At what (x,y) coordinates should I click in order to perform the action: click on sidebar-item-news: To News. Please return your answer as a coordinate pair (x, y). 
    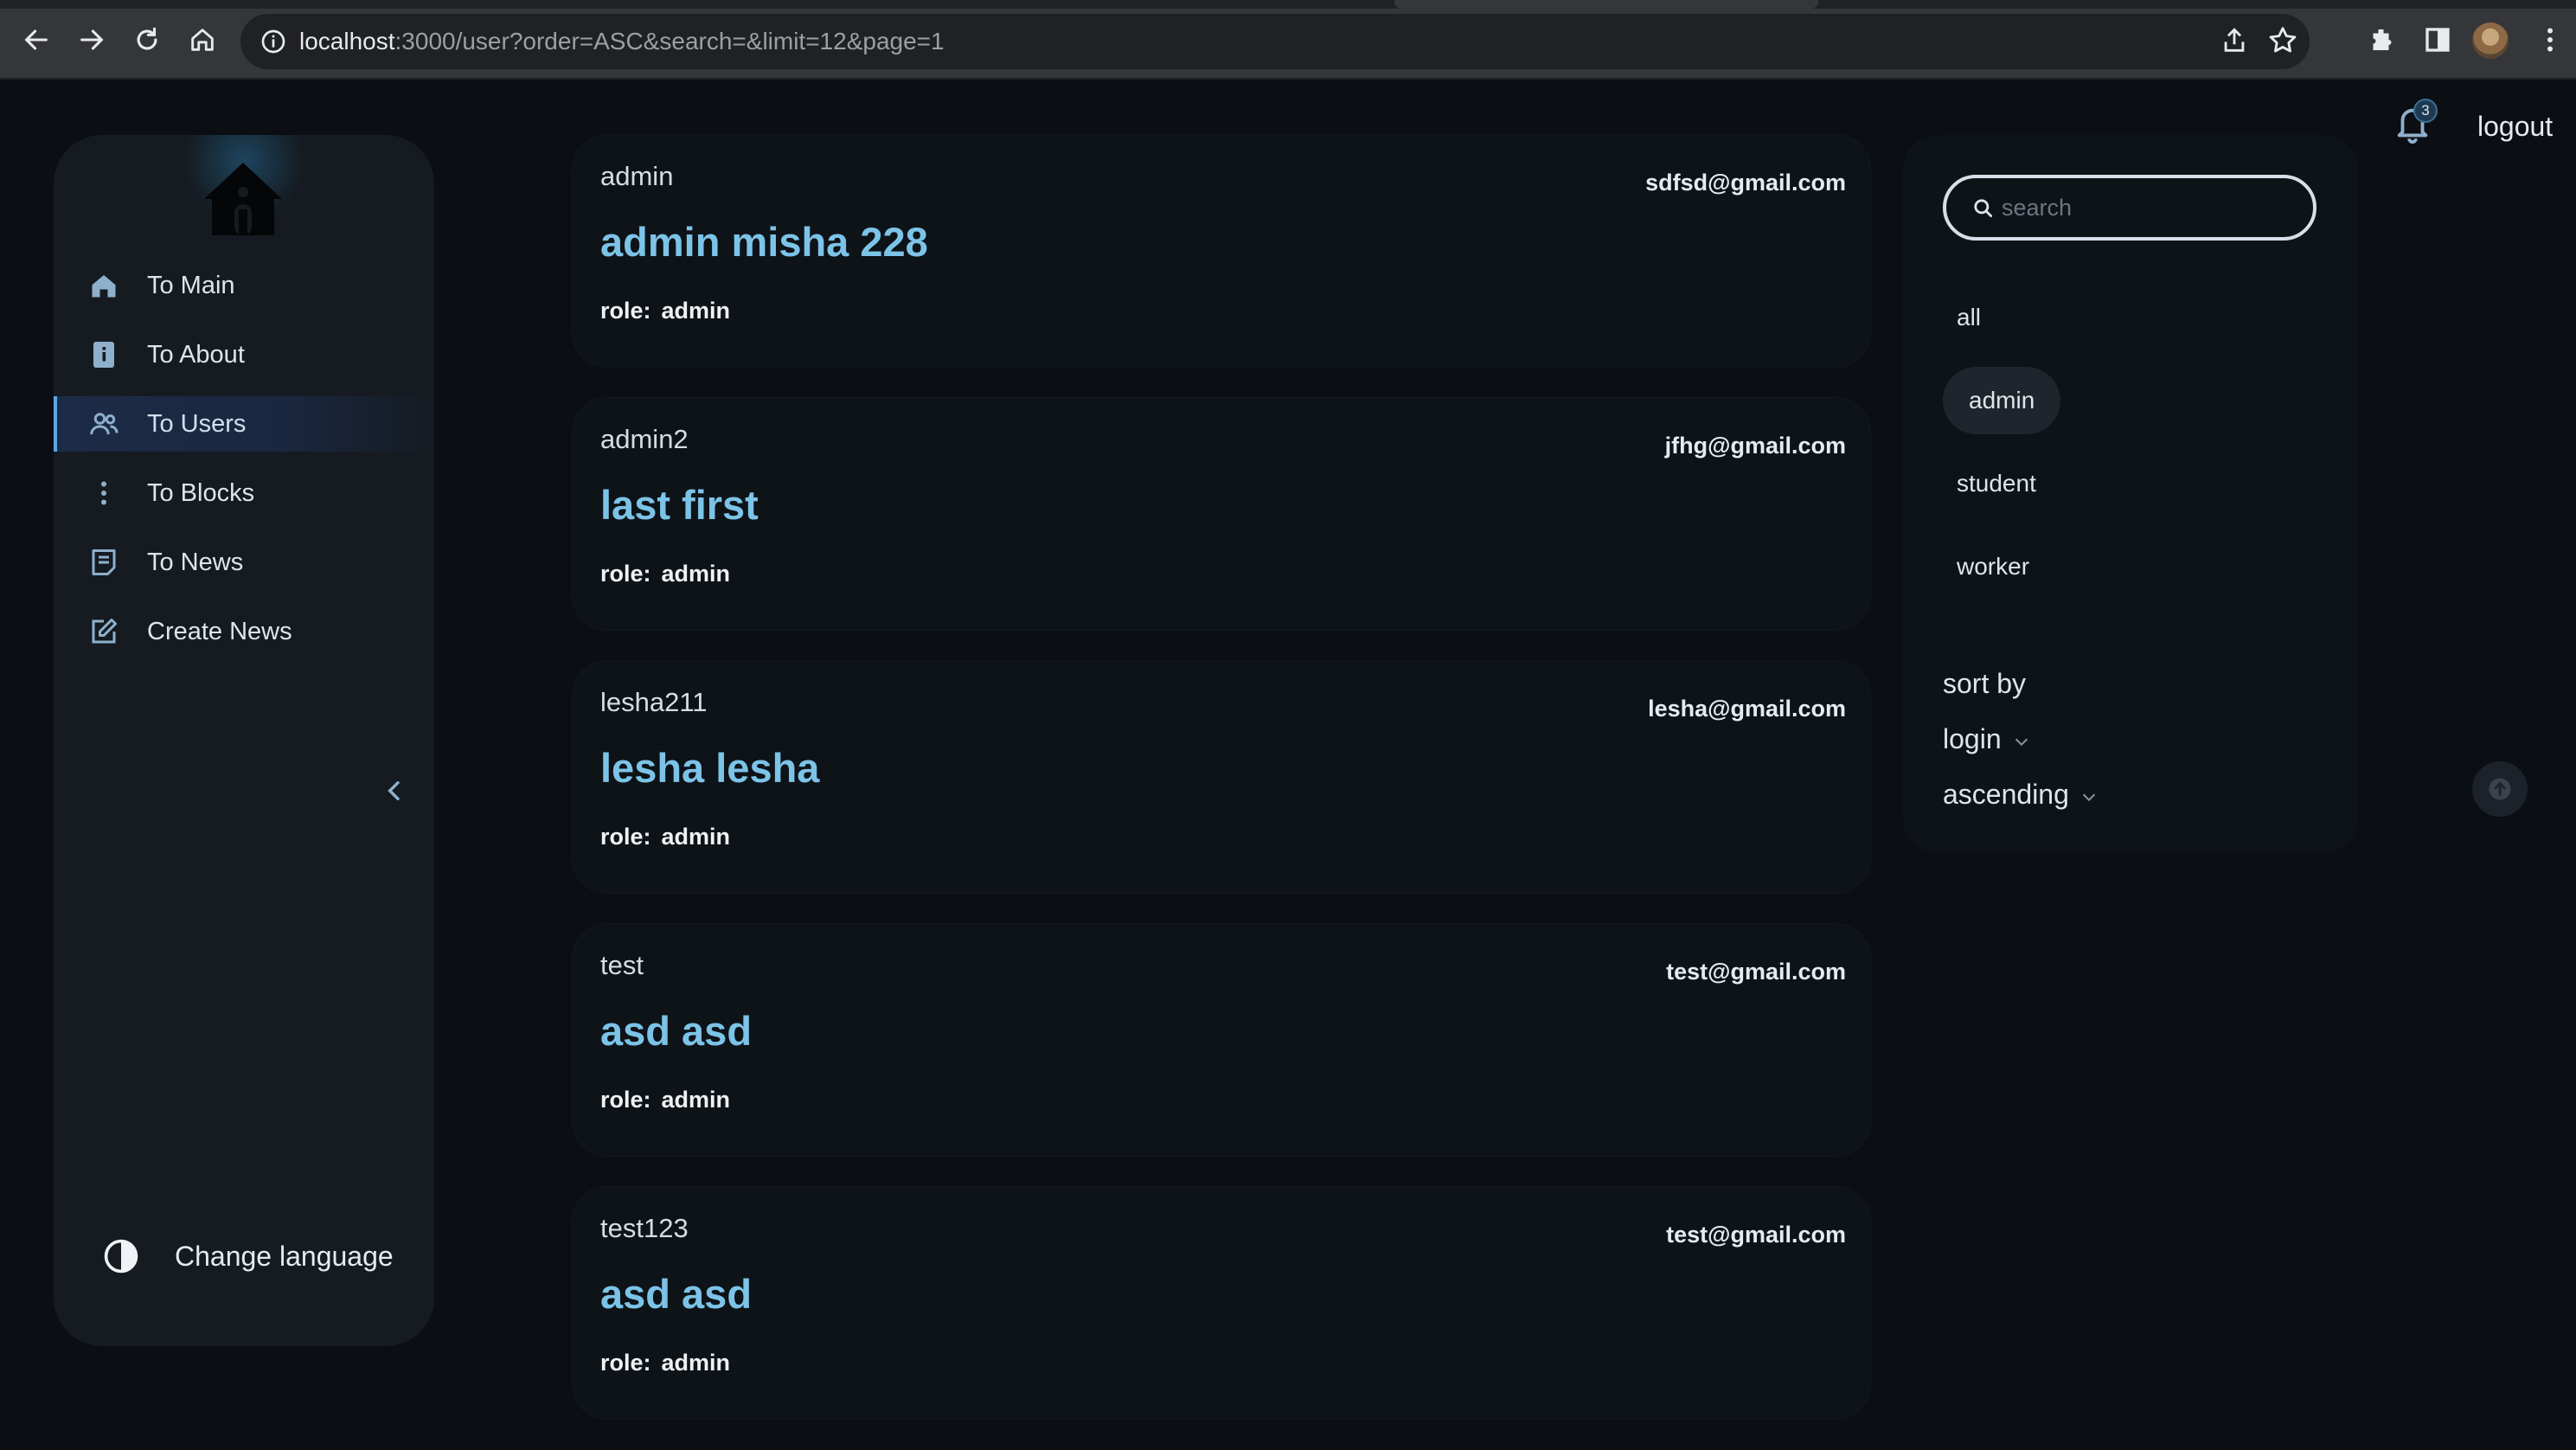
    Looking at the image, I should click on (244, 562).